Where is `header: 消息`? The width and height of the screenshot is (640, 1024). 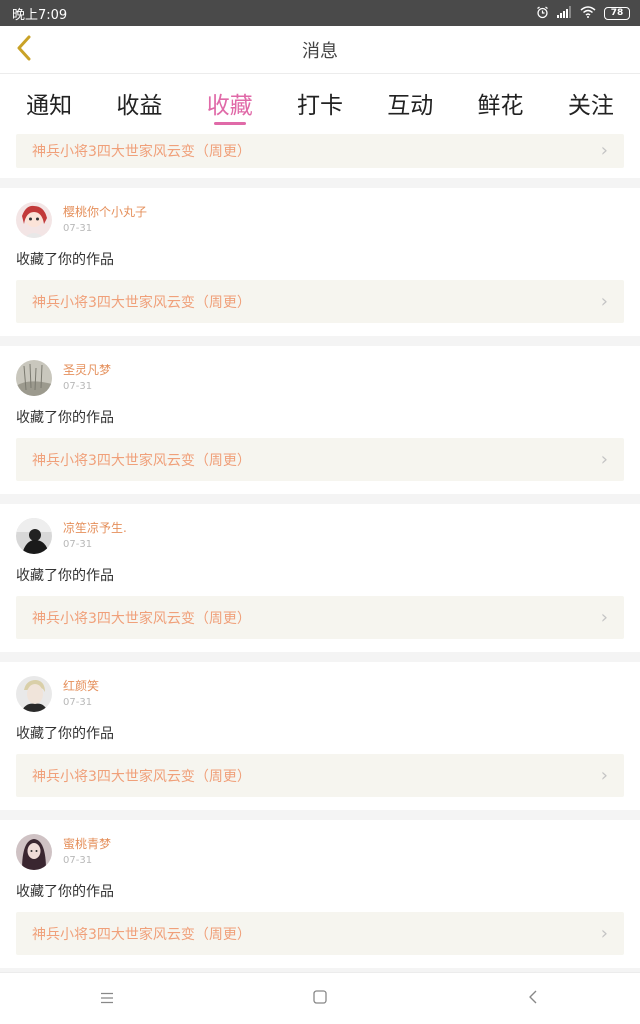
header: 消息 is located at coordinates (320, 50).